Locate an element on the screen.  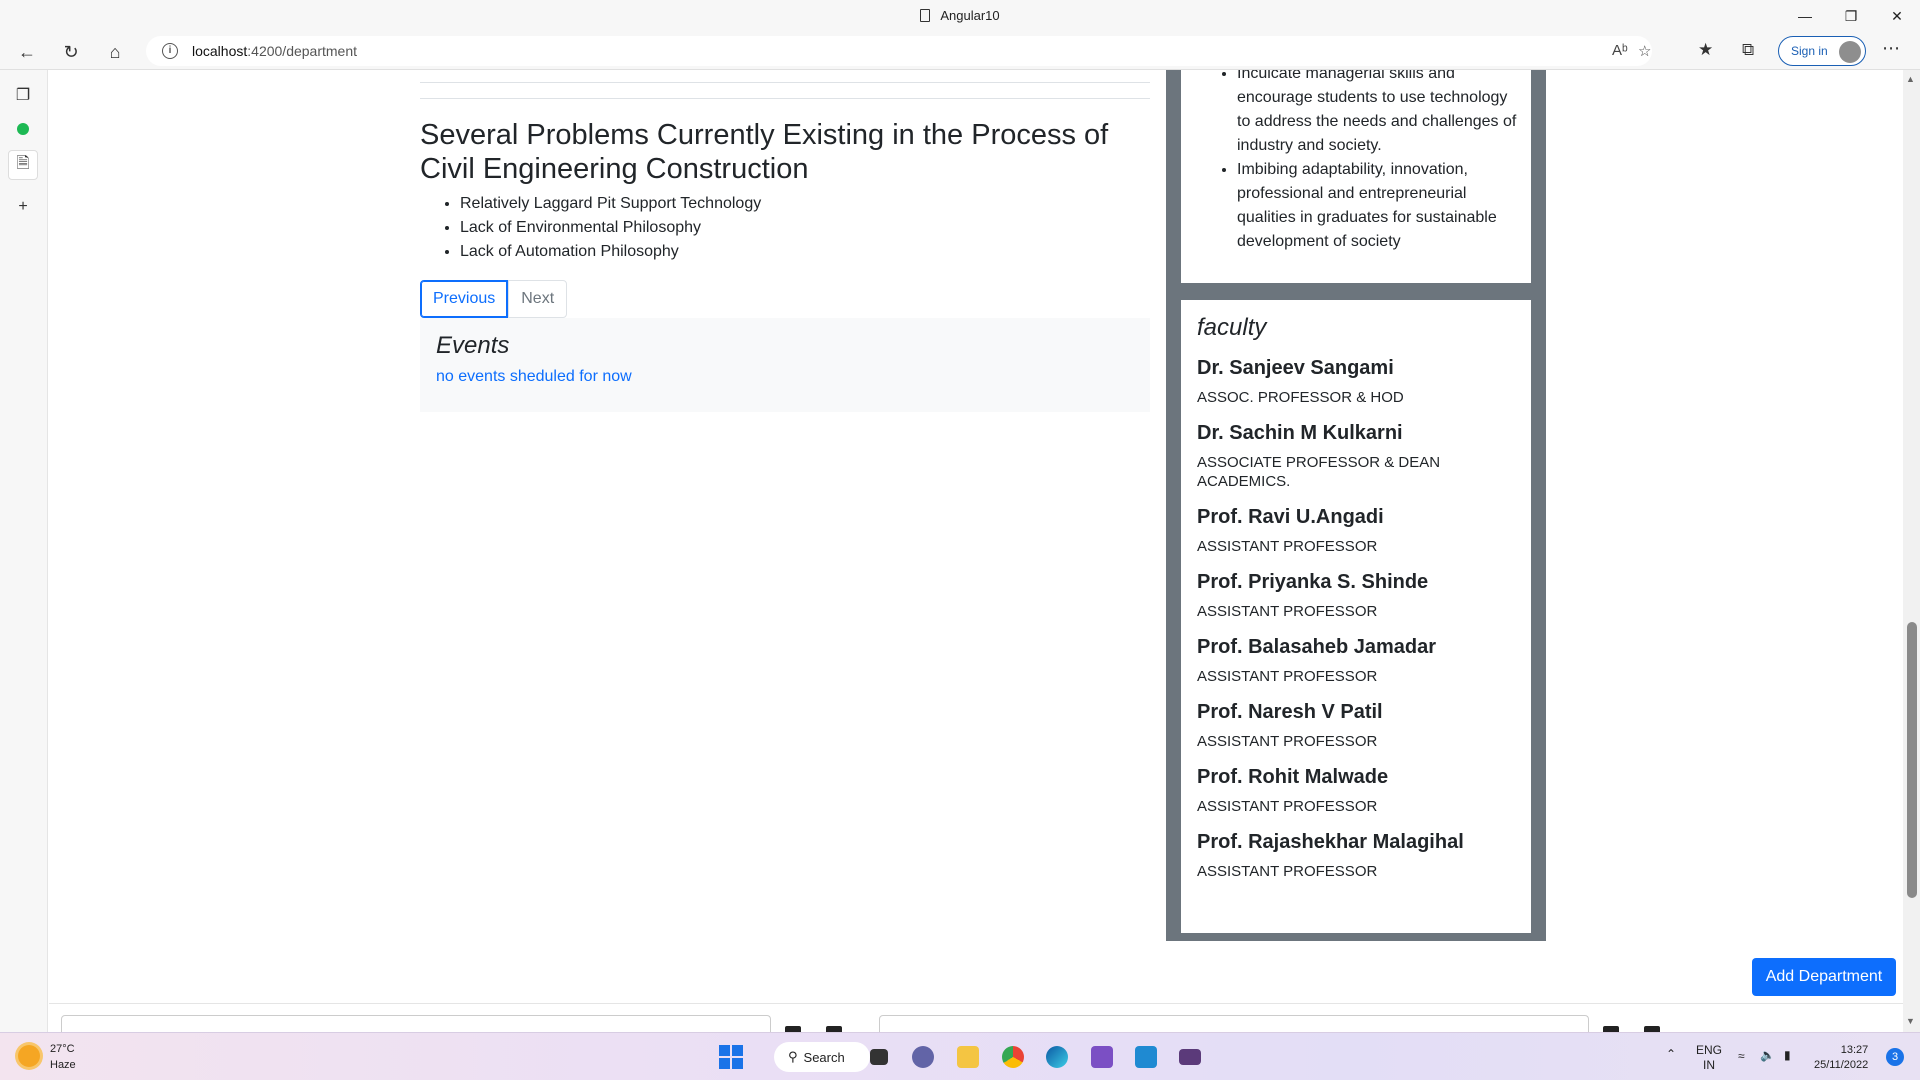
faculty-role: ASSOCIATE PROFESSOR & DEAN ACADEMICS. is located at coordinates (1319, 472).